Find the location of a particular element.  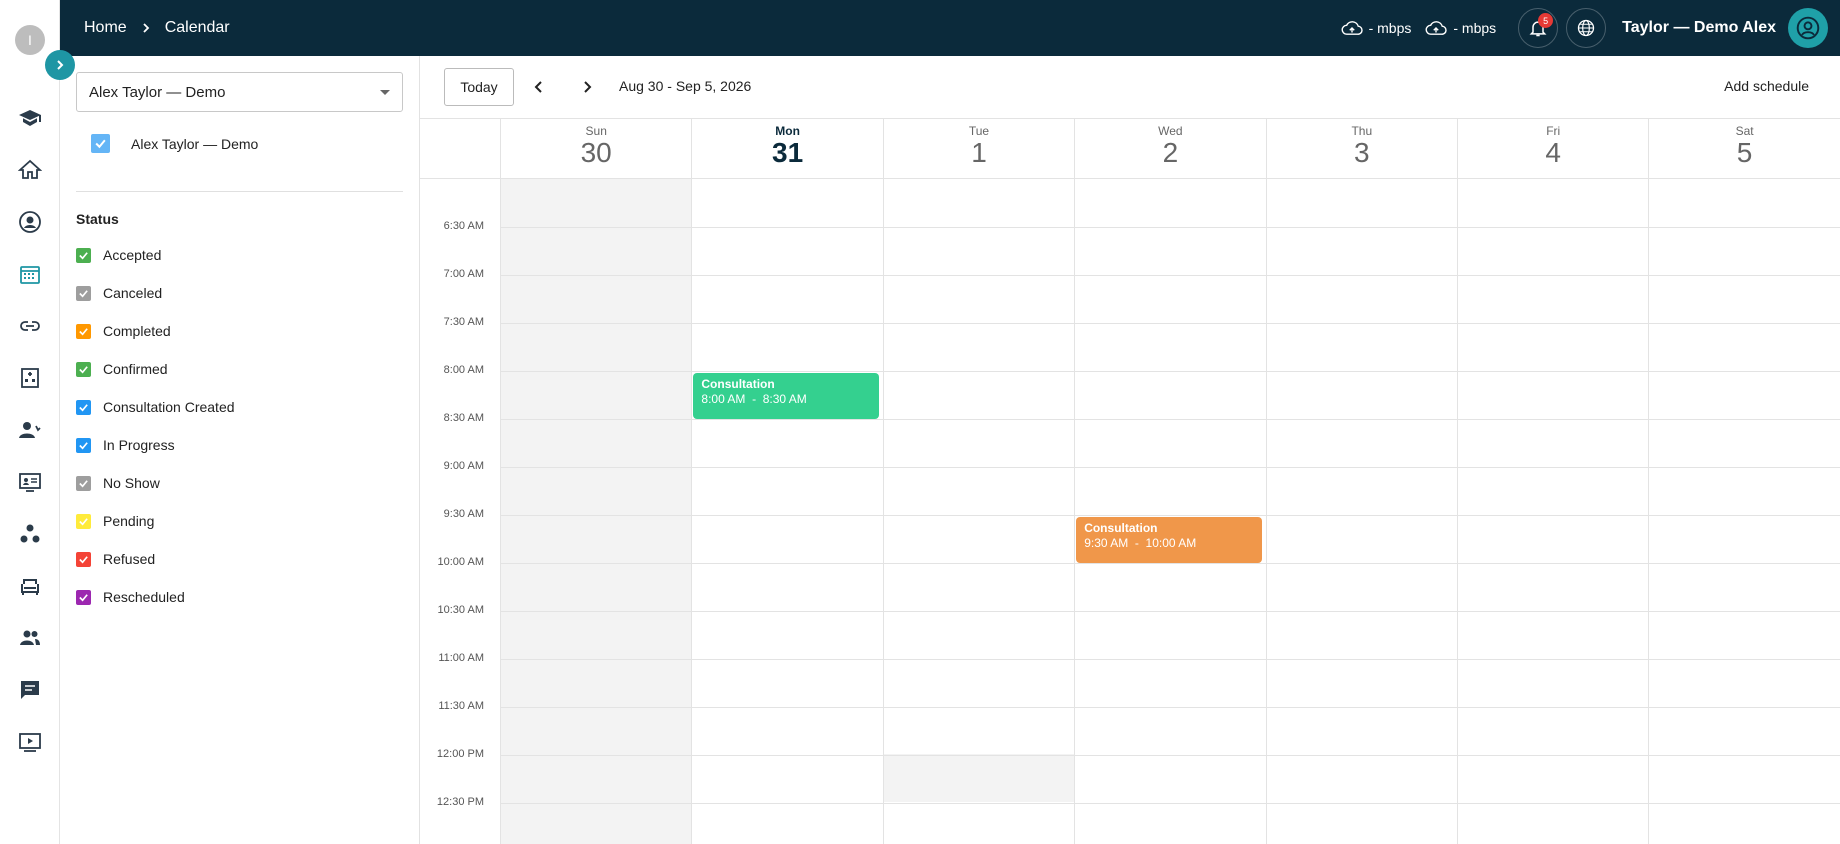

status-filter-rescheduled: Rescheduled is located at coordinates (155, 597).